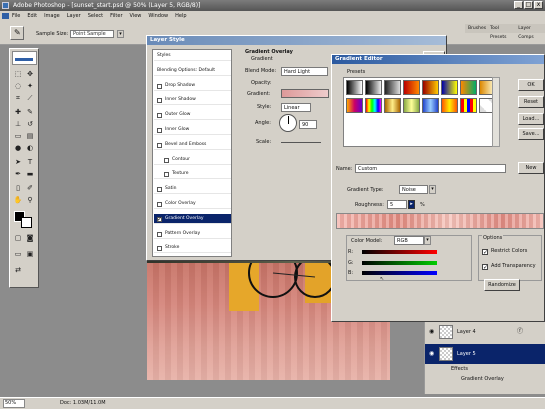  What do you see at coordinates (301, 142) in the screenshot?
I see `scale-slider` at bounding box center [301, 142].